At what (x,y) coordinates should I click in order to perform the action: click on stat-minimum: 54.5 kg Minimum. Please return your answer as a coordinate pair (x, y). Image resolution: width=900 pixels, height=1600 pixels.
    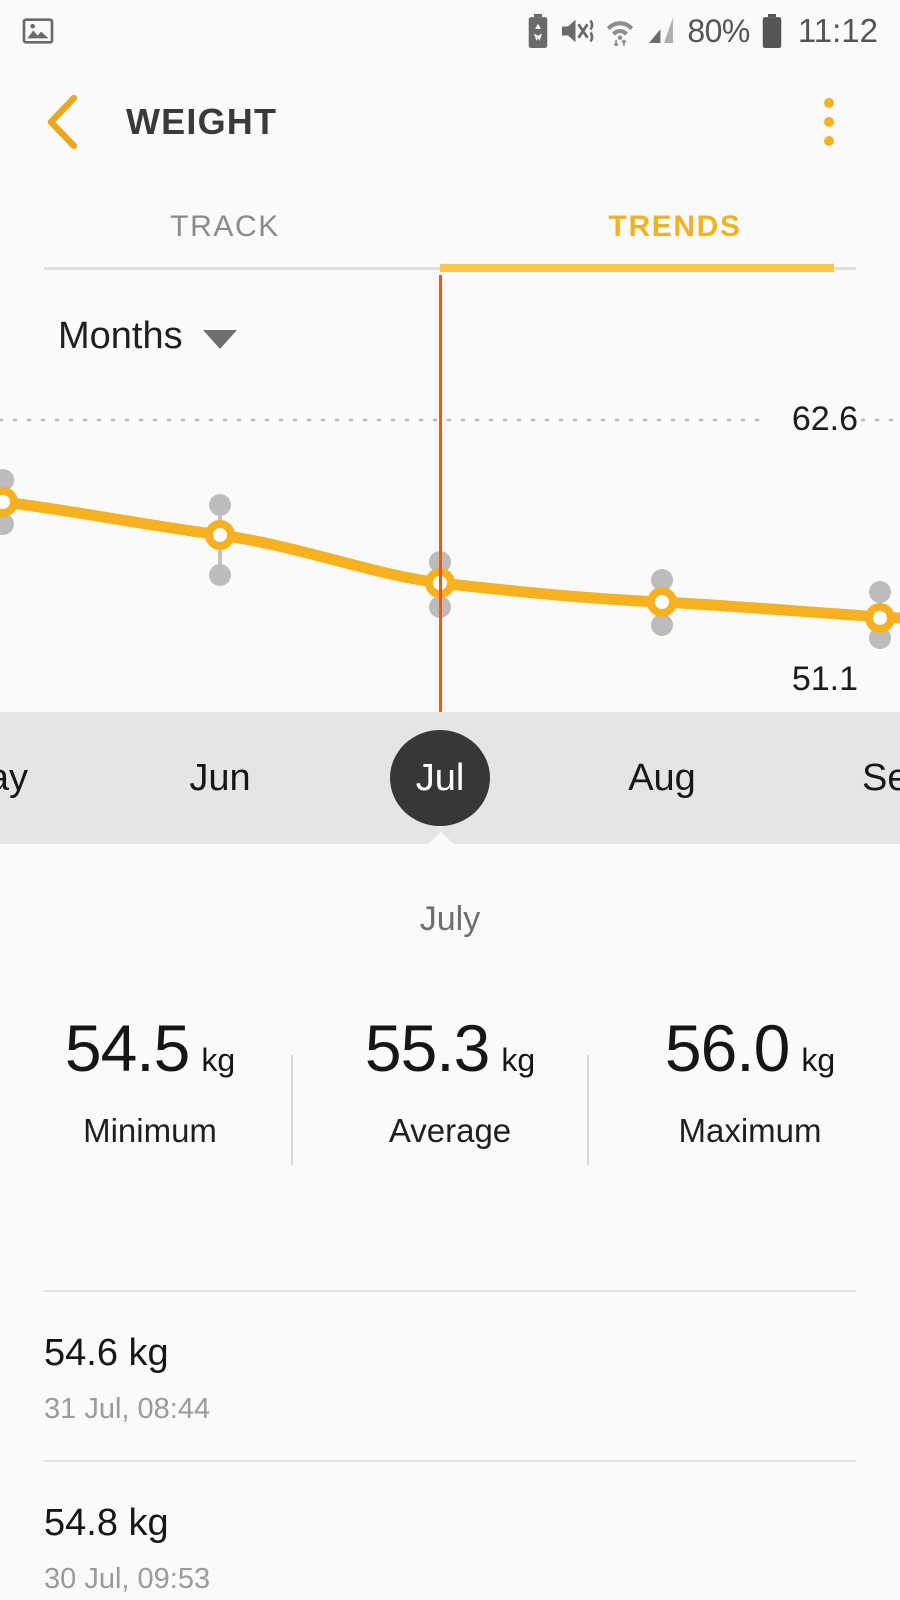
    Looking at the image, I should click on (150, 1100).